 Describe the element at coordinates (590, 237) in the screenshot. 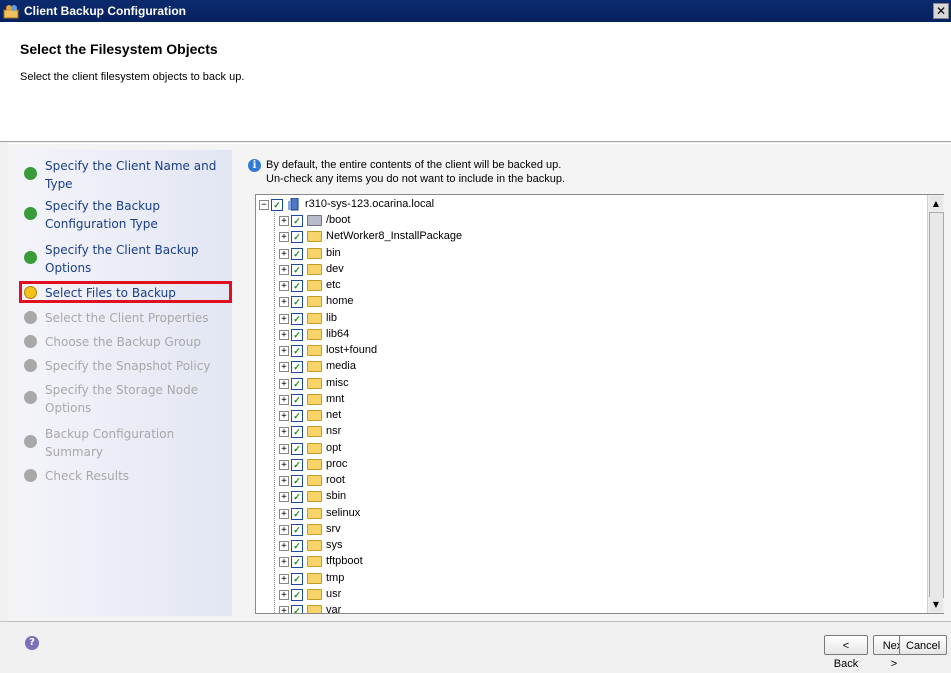

I see `tree-item-row: + ✓ NetWorker8_InstallPackage` at that location.